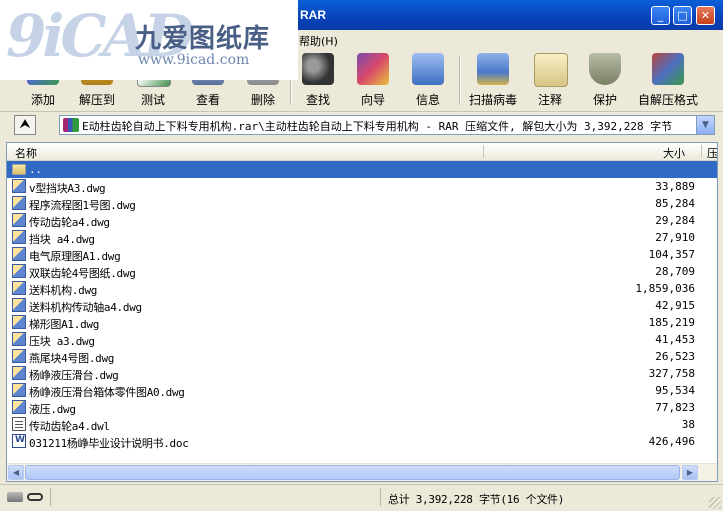 The width and height of the screenshot is (723, 511). I want to click on comment-label: 注释, so click(549, 100).